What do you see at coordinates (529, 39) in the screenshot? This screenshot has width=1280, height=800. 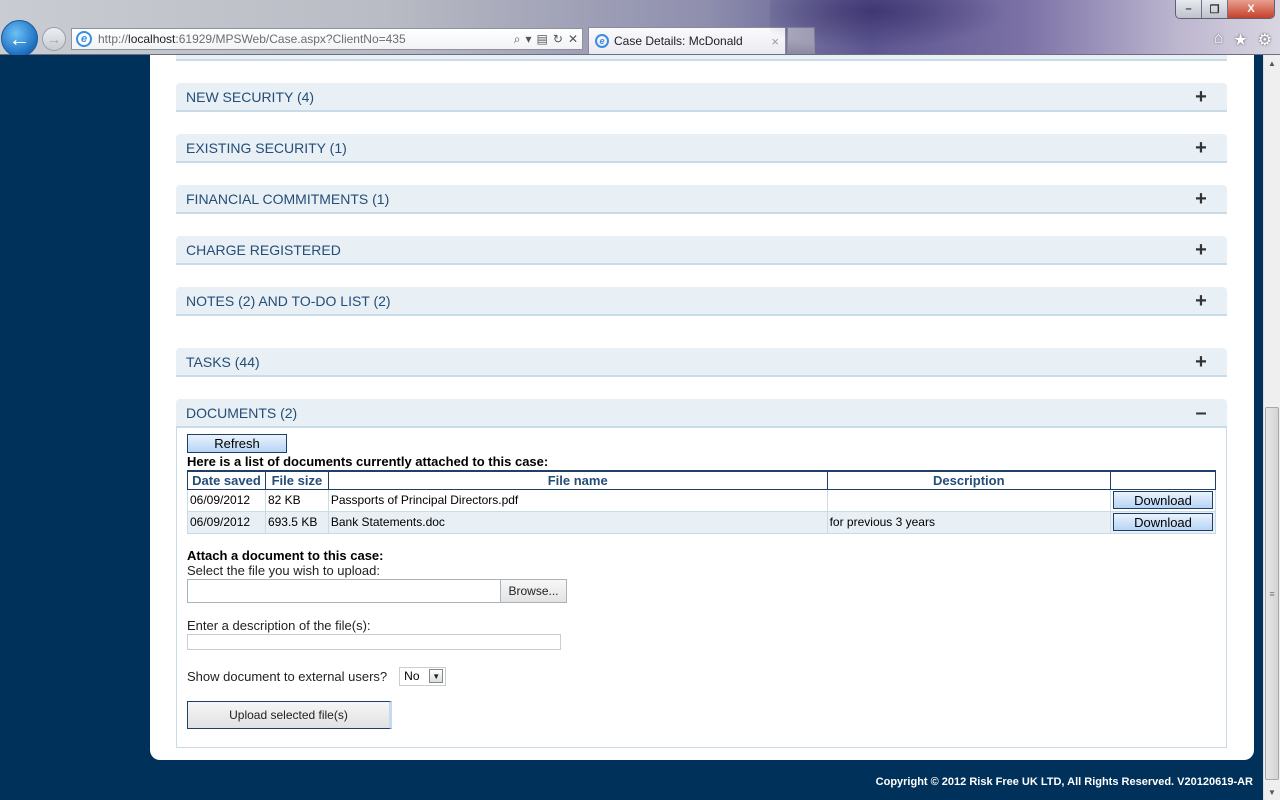 I see `chevron-down-icon: ▾` at bounding box center [529, 39].